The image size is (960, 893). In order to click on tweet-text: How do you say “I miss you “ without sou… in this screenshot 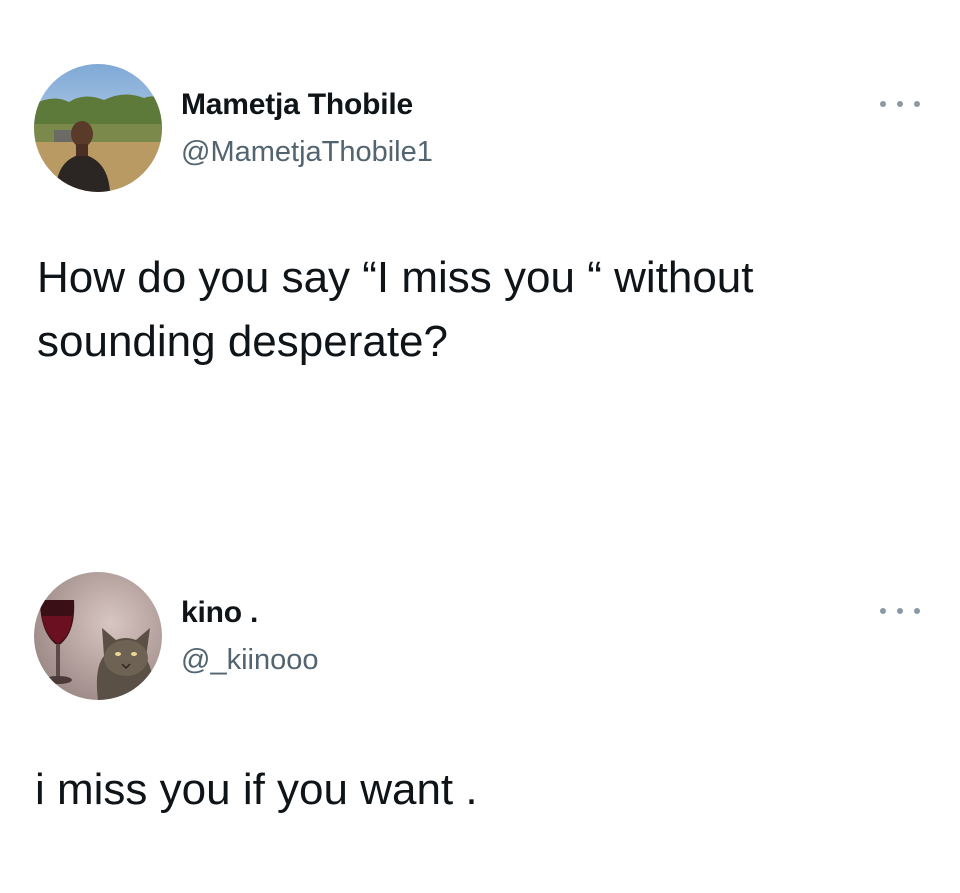, I will do `click(401, 309)`.